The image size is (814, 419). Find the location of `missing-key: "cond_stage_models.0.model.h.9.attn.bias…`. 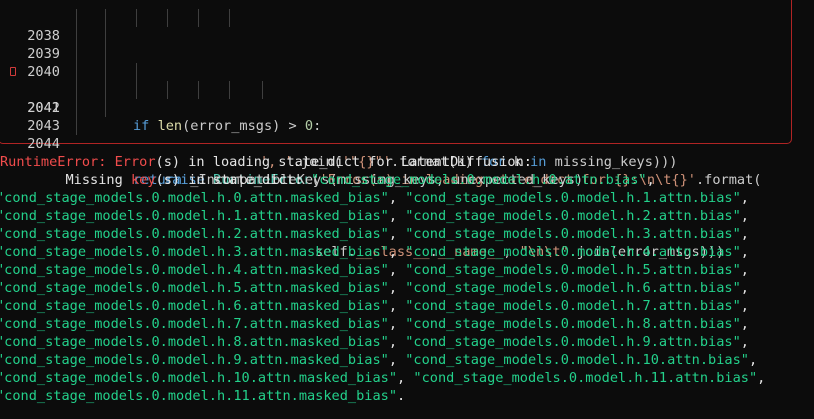

missing-key: "cond_stage_models.0.model.h.9.attn.bias… is located at coordinates (573, 342).